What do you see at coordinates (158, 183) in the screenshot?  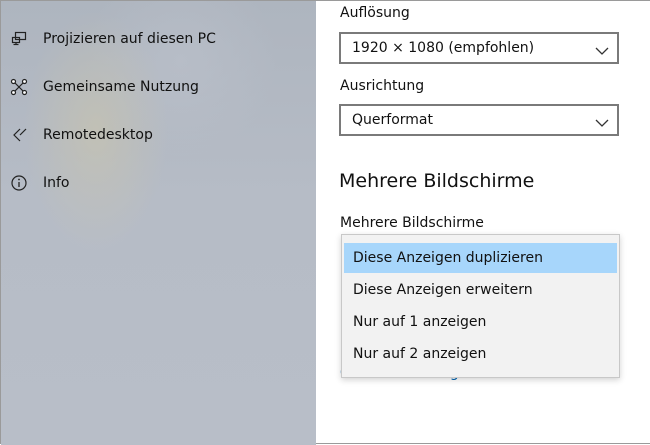 I see `sidebar-item-info: Info` at bounding box center [158, 183].